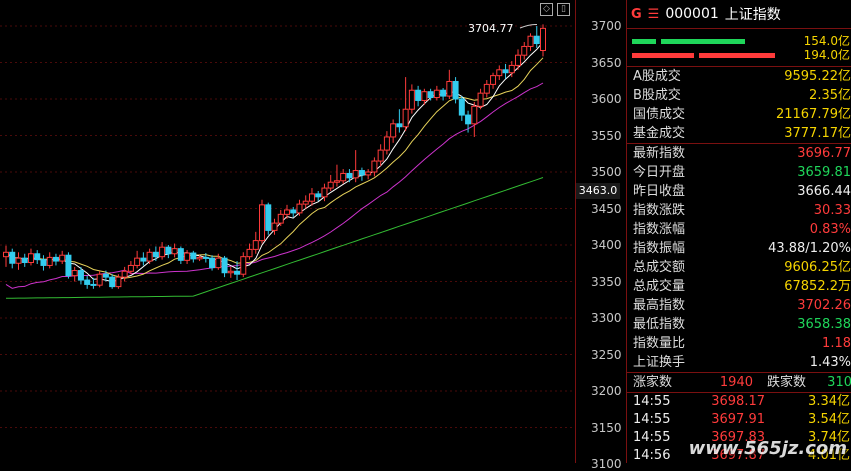 The height and width of the screenshot is (471, 851). Describe the element at coordinates (739, 343) in the screenshot. I see `stat-row: 指数量比 1.18` at that location.